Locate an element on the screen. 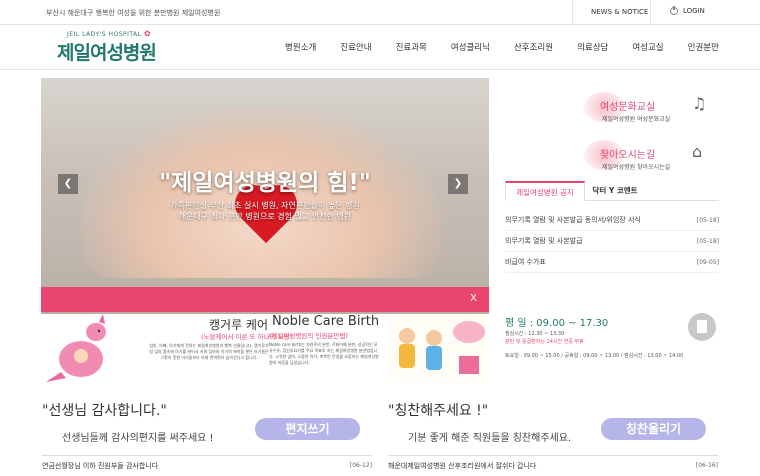 This screenshot has width=760, height=476. family-illustration is located at coordinates (438, 349).